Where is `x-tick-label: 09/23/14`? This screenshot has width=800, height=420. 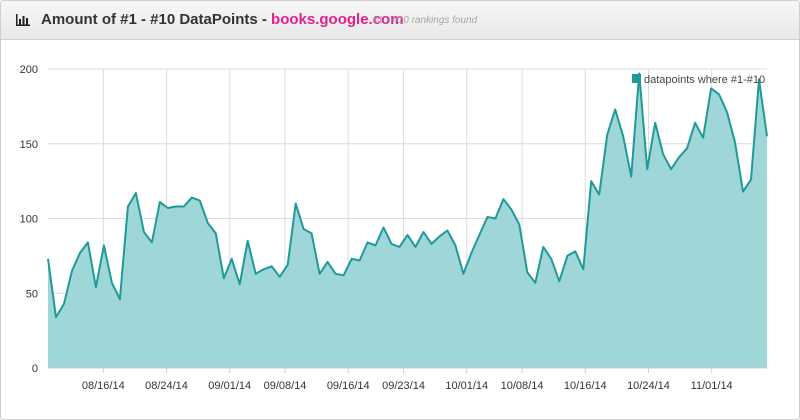 x-tick-label: 09/23/14 is located at coordinates (403, 386).